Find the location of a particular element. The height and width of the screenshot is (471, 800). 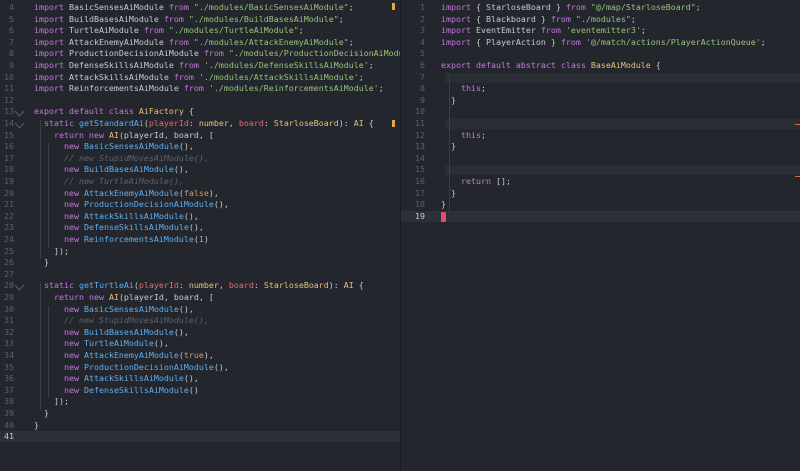

code-line: 36 new AttackSkillsAiModule(), is located at coordinates (200, 378).